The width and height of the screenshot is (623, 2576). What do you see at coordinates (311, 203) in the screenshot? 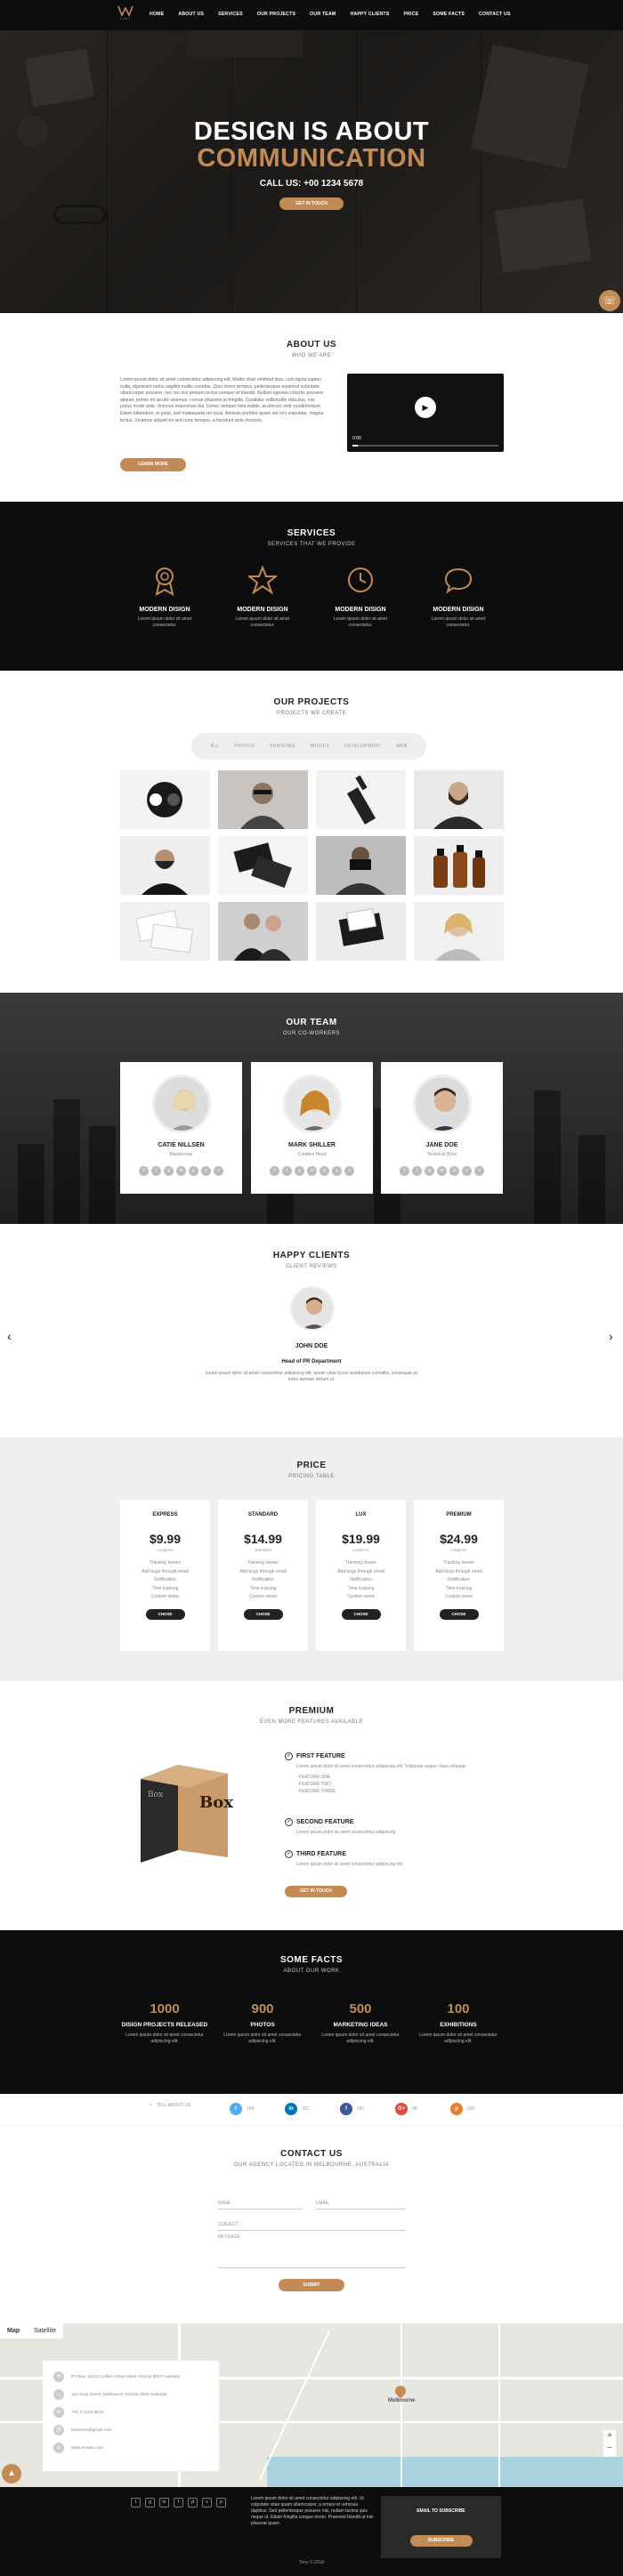
I see `get-in-touch-button: GET IN TOUCH` at bounding box center [311, 203].